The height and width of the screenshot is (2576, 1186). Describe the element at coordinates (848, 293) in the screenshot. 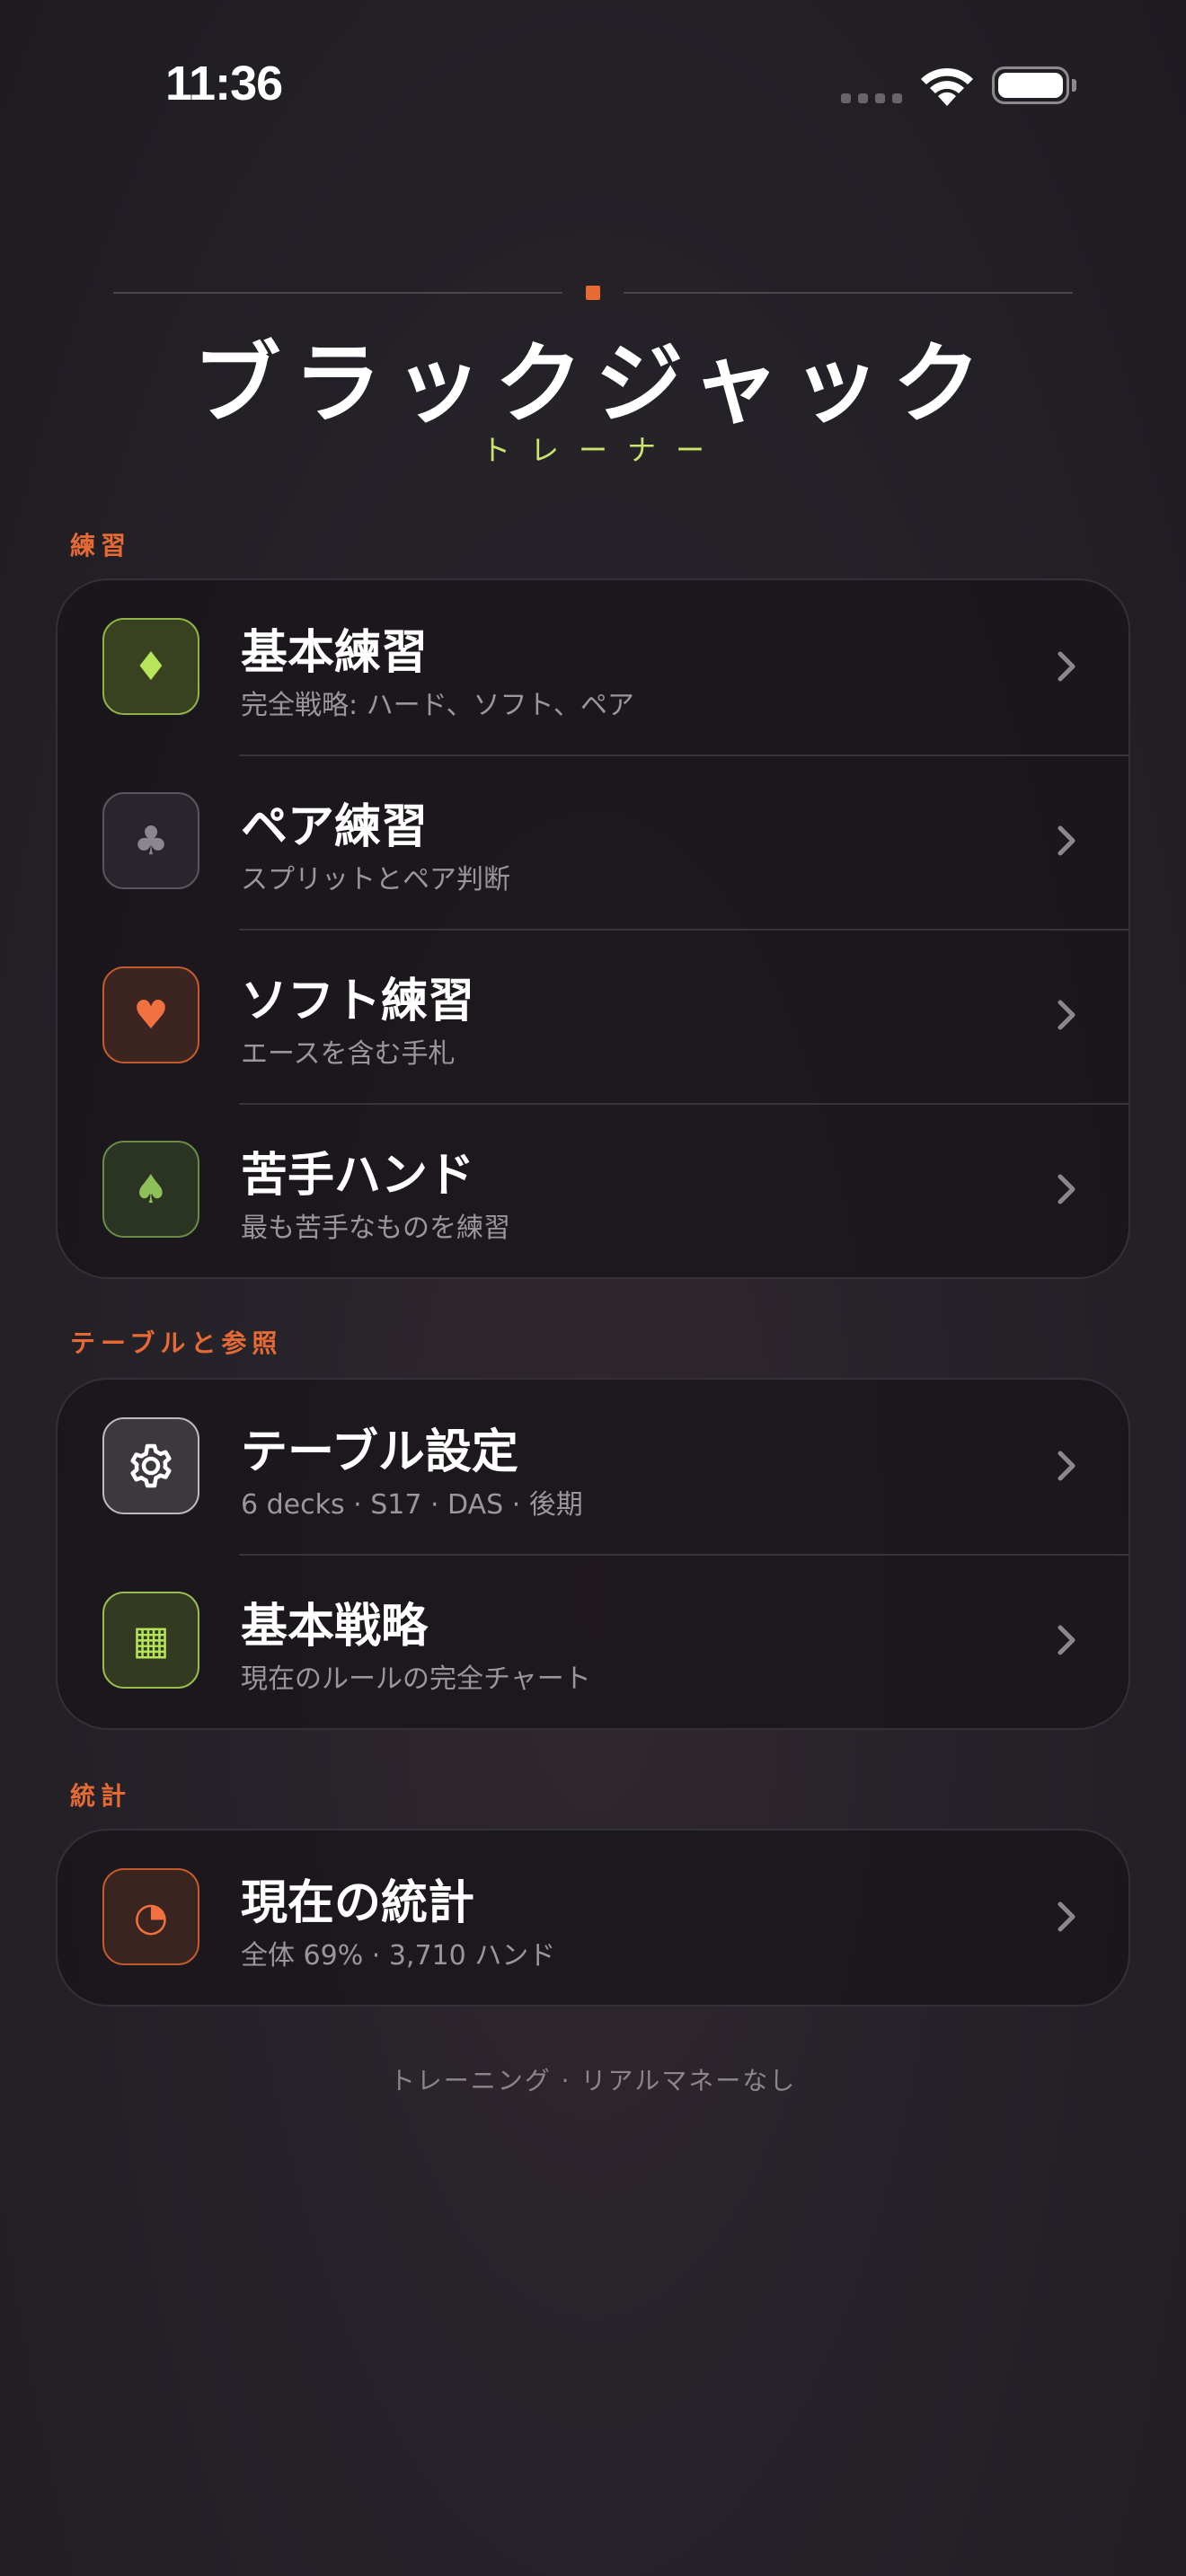

I see `header-rule-right` at that location.